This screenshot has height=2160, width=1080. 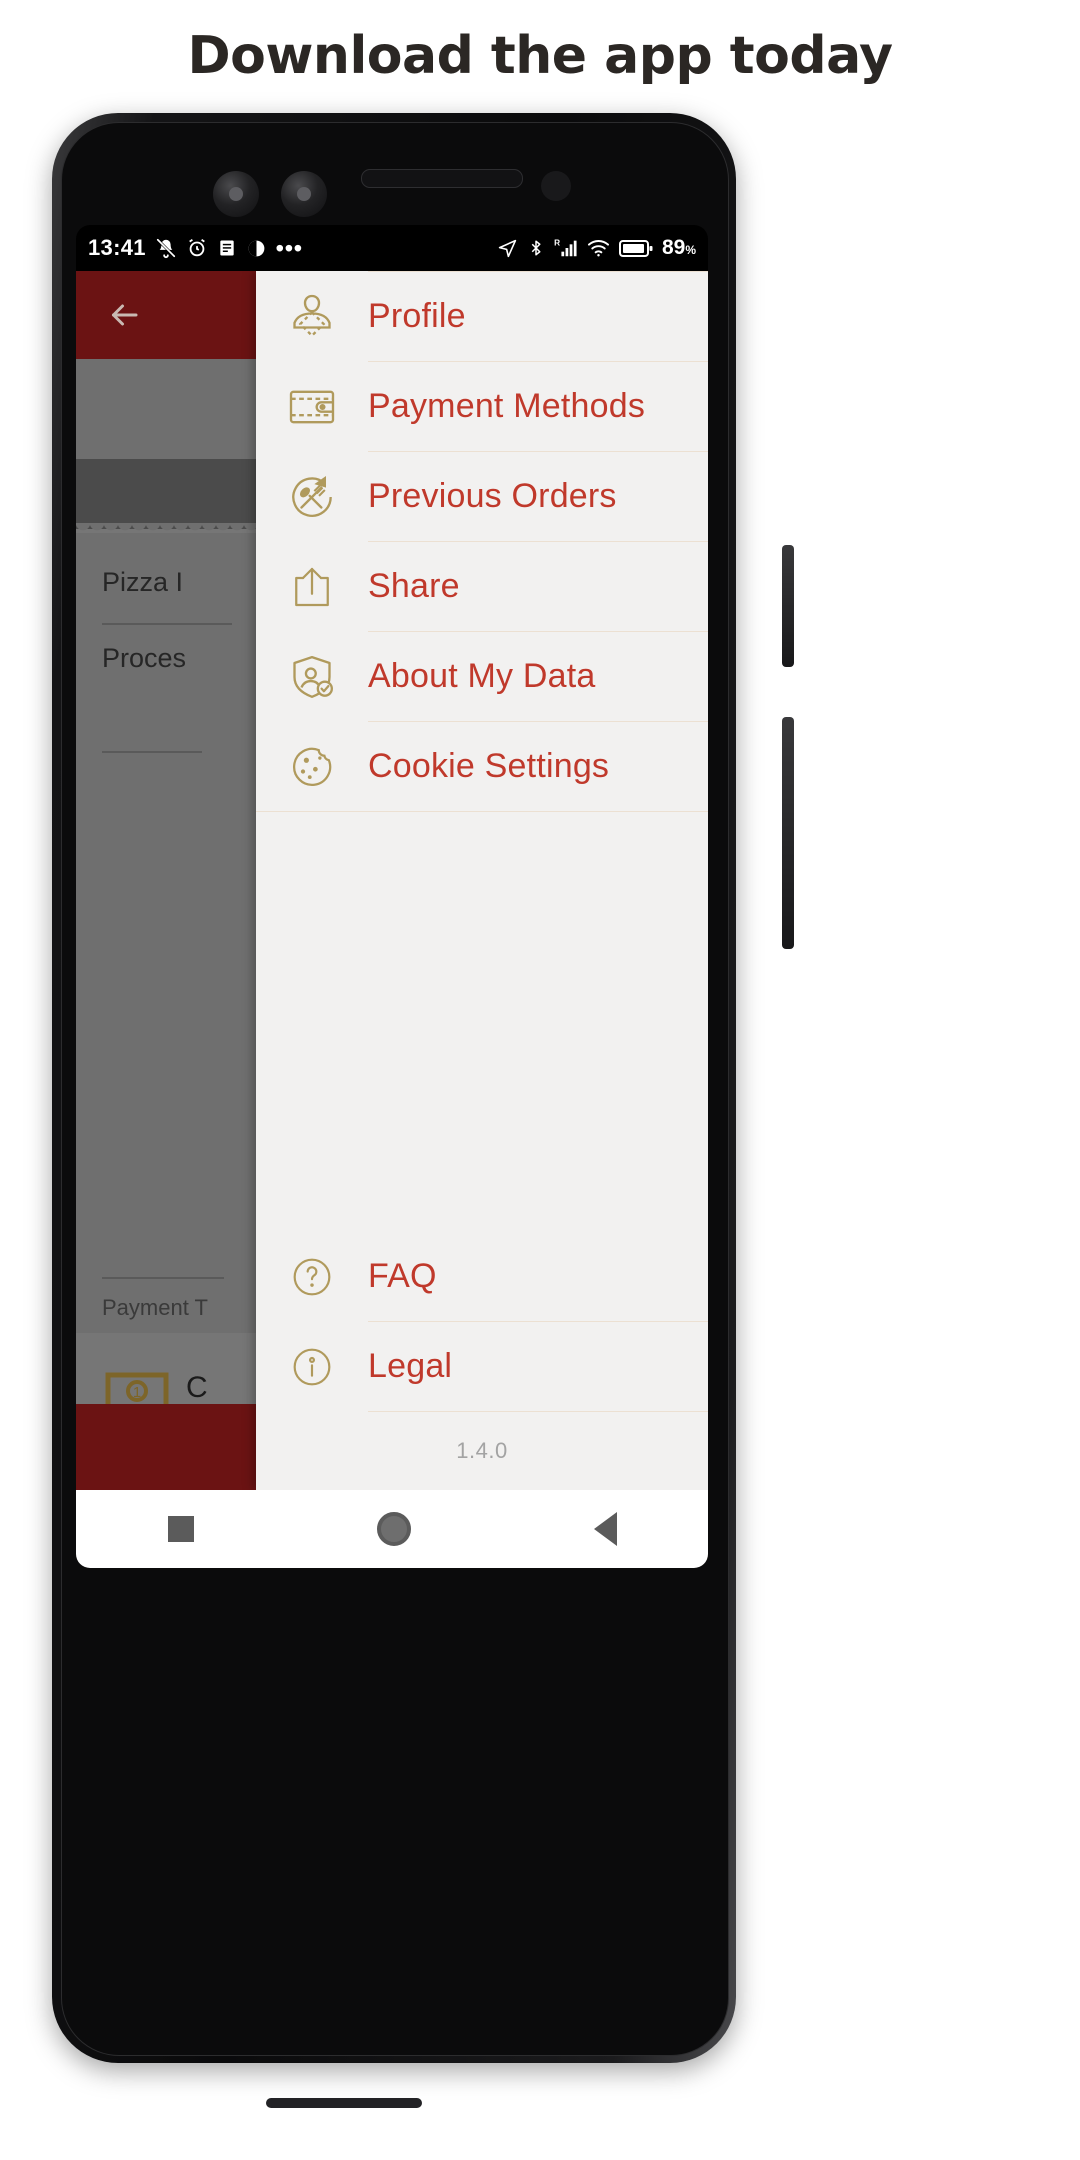 What do you see at coordinates (289, 248) in the screenshot?
I see `more-dots-icon: •••` at bounding box center [289, 248].